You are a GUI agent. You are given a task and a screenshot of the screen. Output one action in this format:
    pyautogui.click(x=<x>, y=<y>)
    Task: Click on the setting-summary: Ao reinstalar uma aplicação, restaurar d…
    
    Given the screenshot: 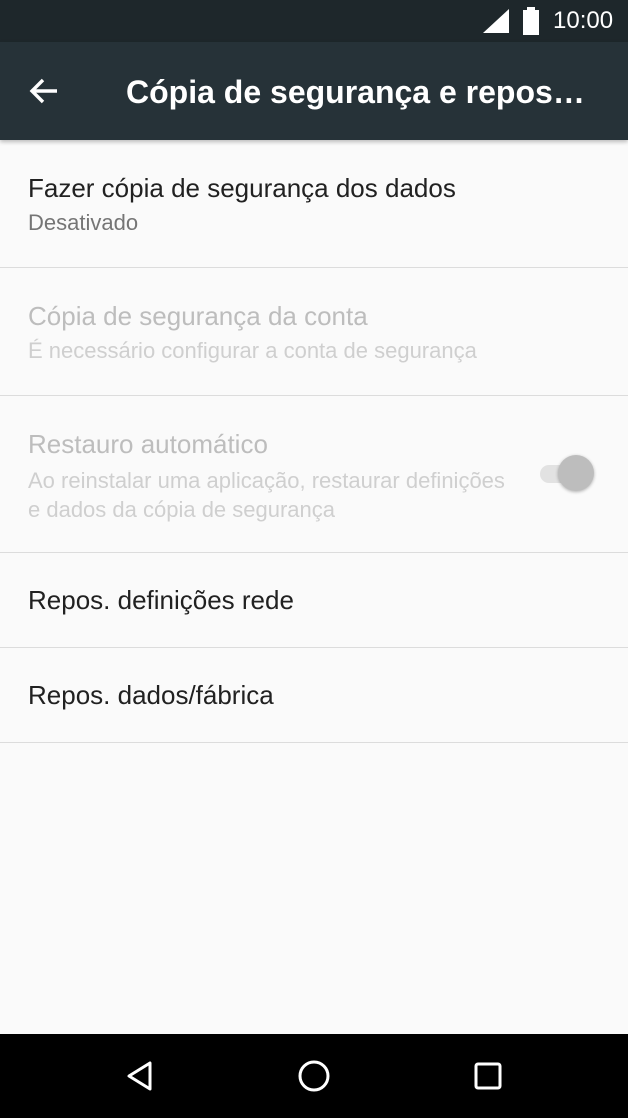 What is the action you would take?
    pyautogui.click(x=266, y=495)
    